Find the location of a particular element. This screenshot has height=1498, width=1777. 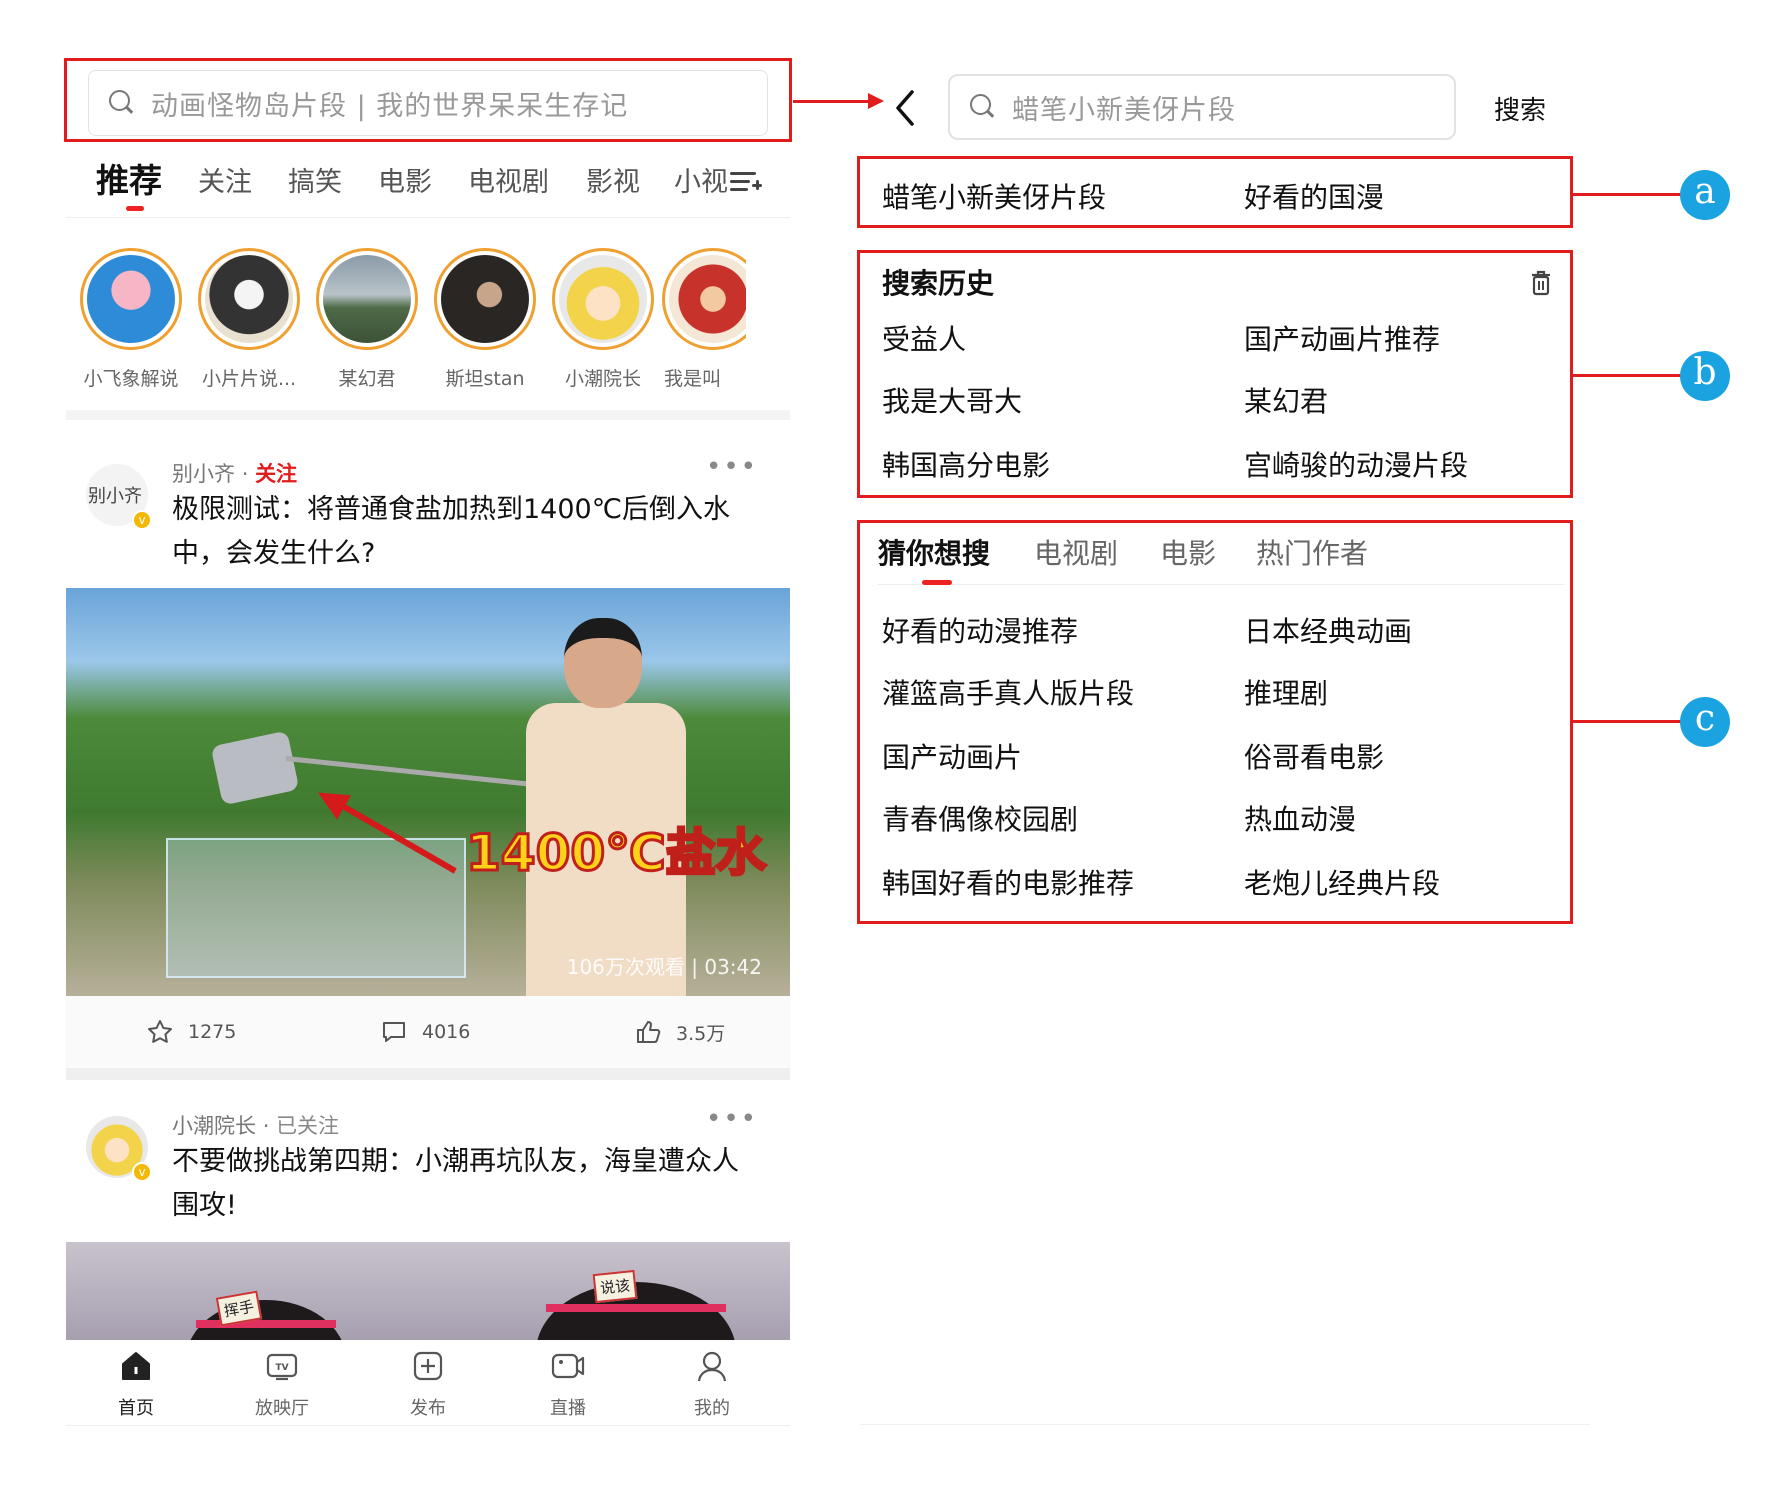

following-item: 斯坦stan is located at coordinates (485, 319).